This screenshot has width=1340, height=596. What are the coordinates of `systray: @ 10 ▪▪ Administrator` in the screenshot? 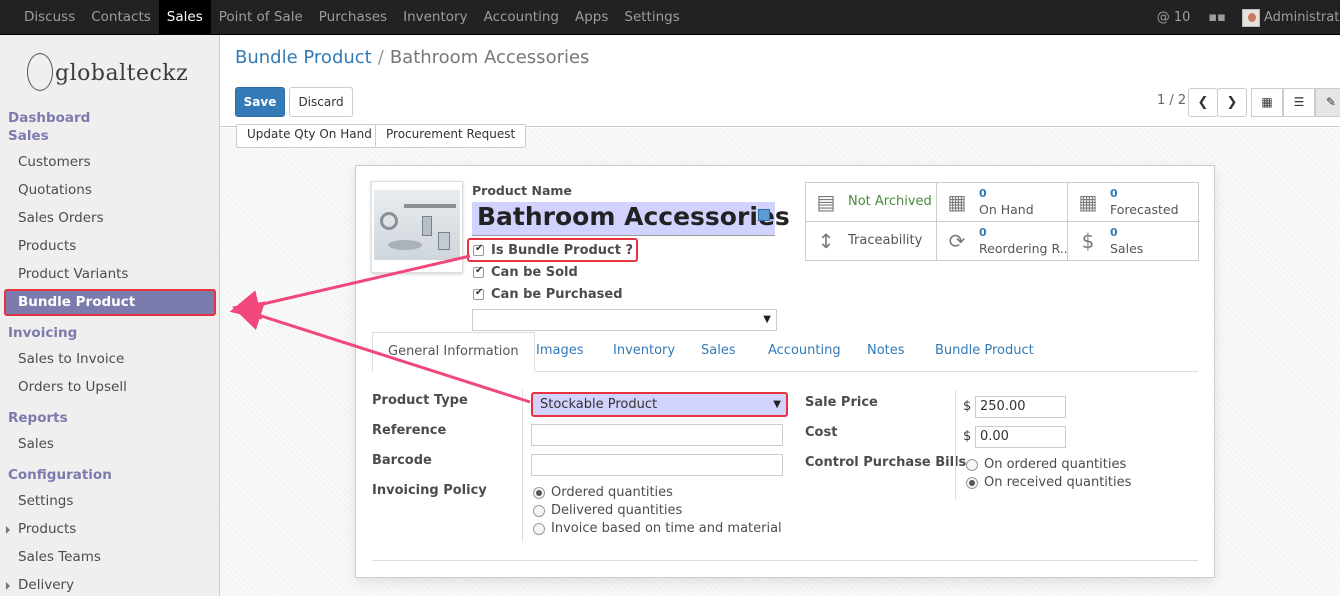 It's located at (1248, 17).